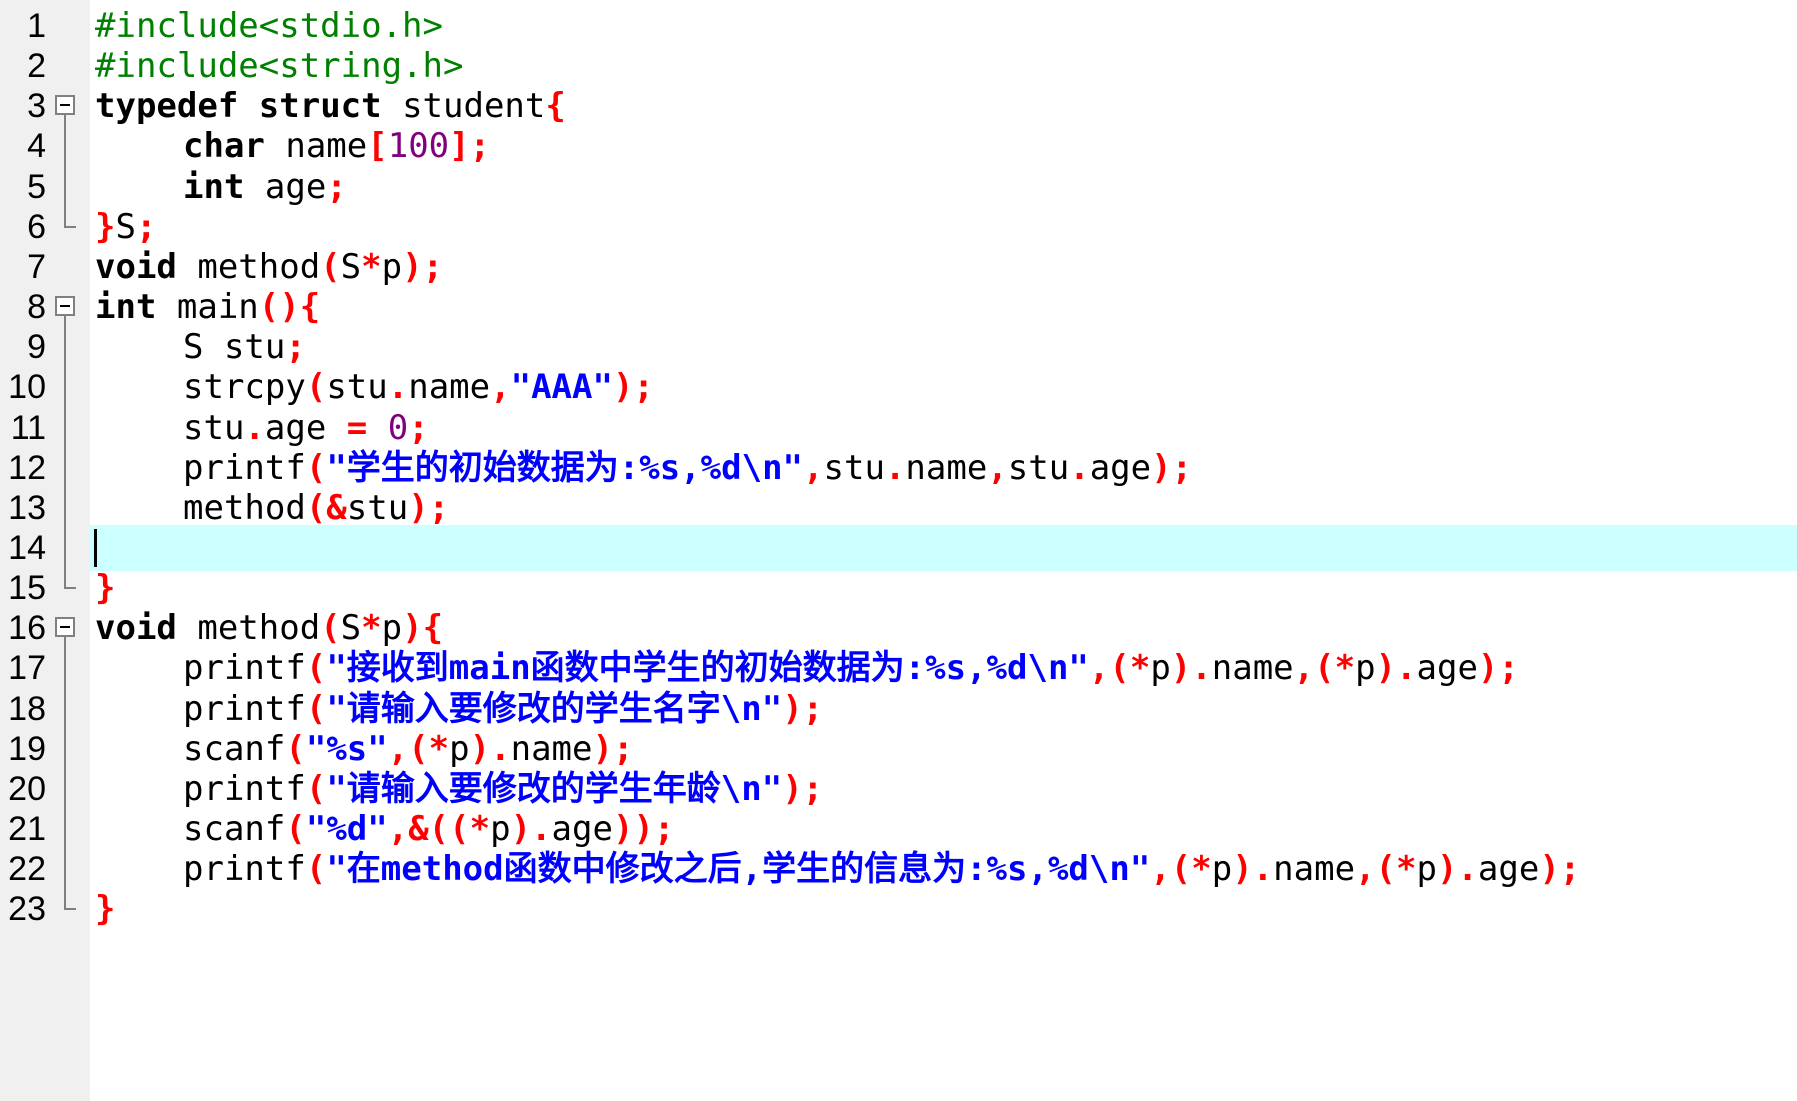  I want to click on code-text: char name[100];, so click(336, 146).